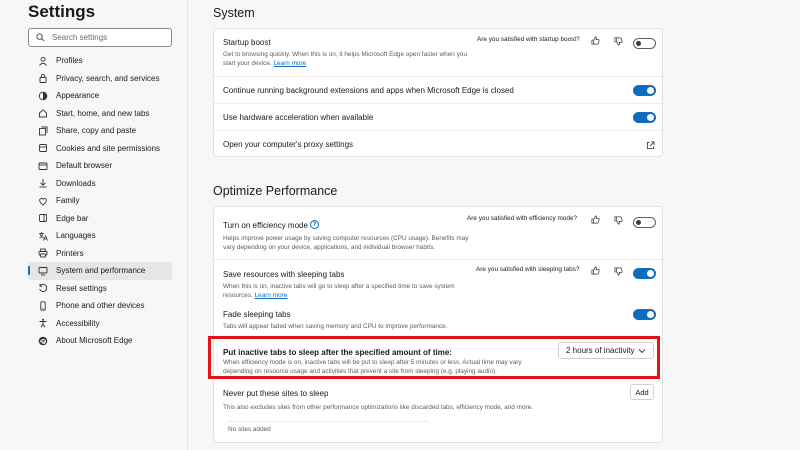 The image size is (800, 450). I want to click on sidebar-item-phone: Phone and other devices, so click(100, 306).